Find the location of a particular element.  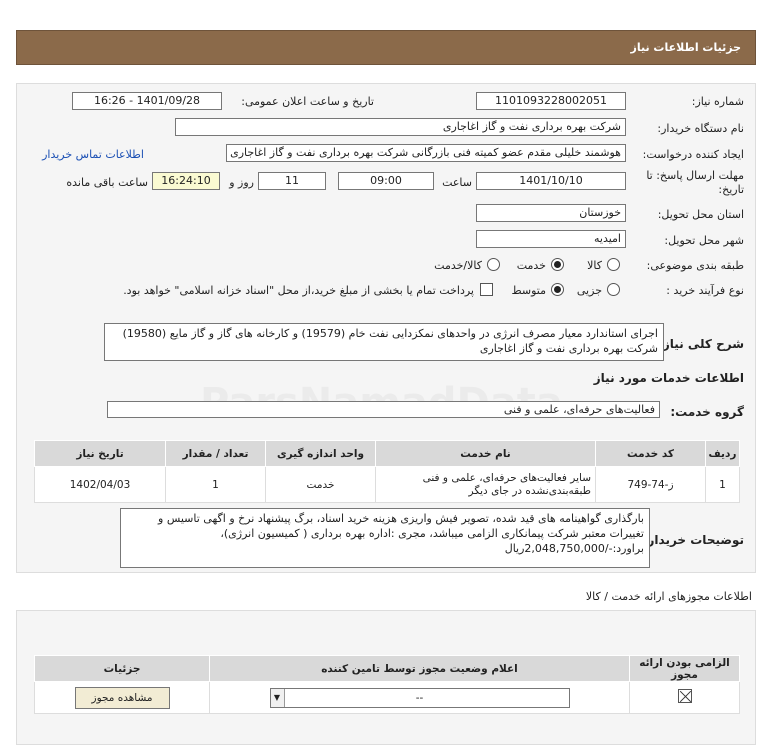

radio-goods-label: کالا is located at coordinates (594, 265).